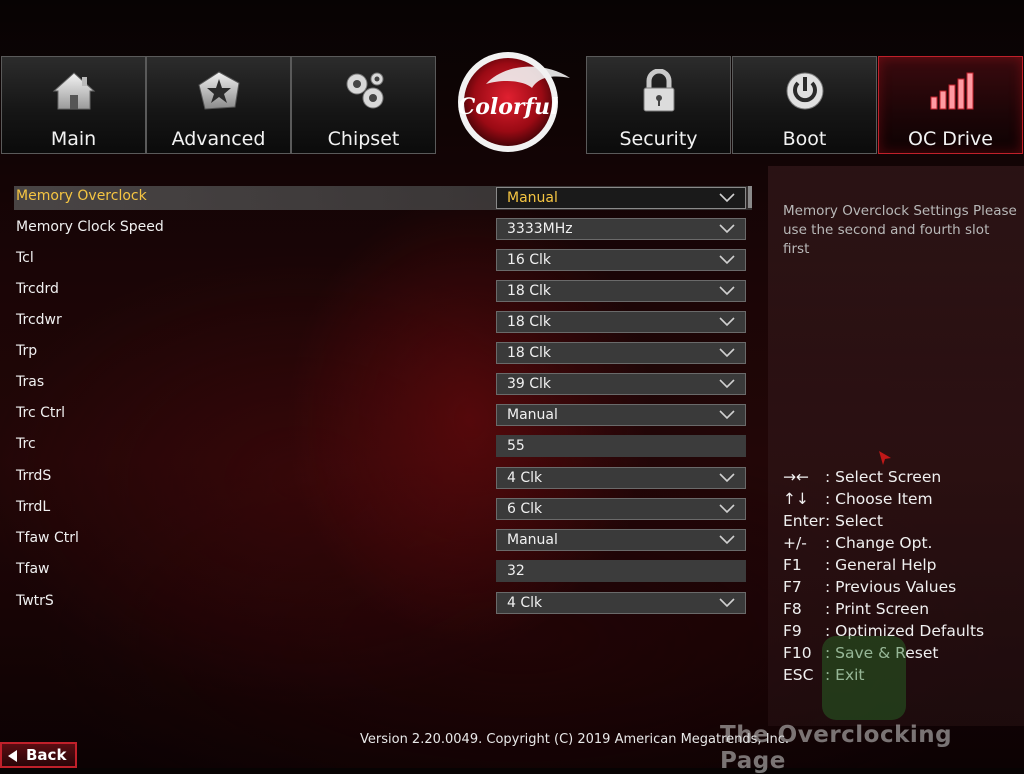 The image size is (1024, 774). Describe the element at coordinates (879, 499) in the screenshot. I see `key-desc: : Choose Item` at that location.